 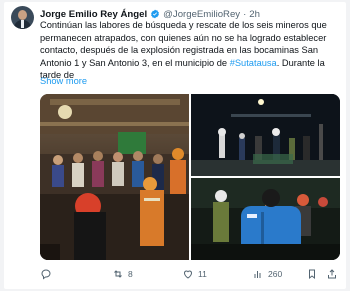 I want to click on avatar-face, so click(x=22, y=15).